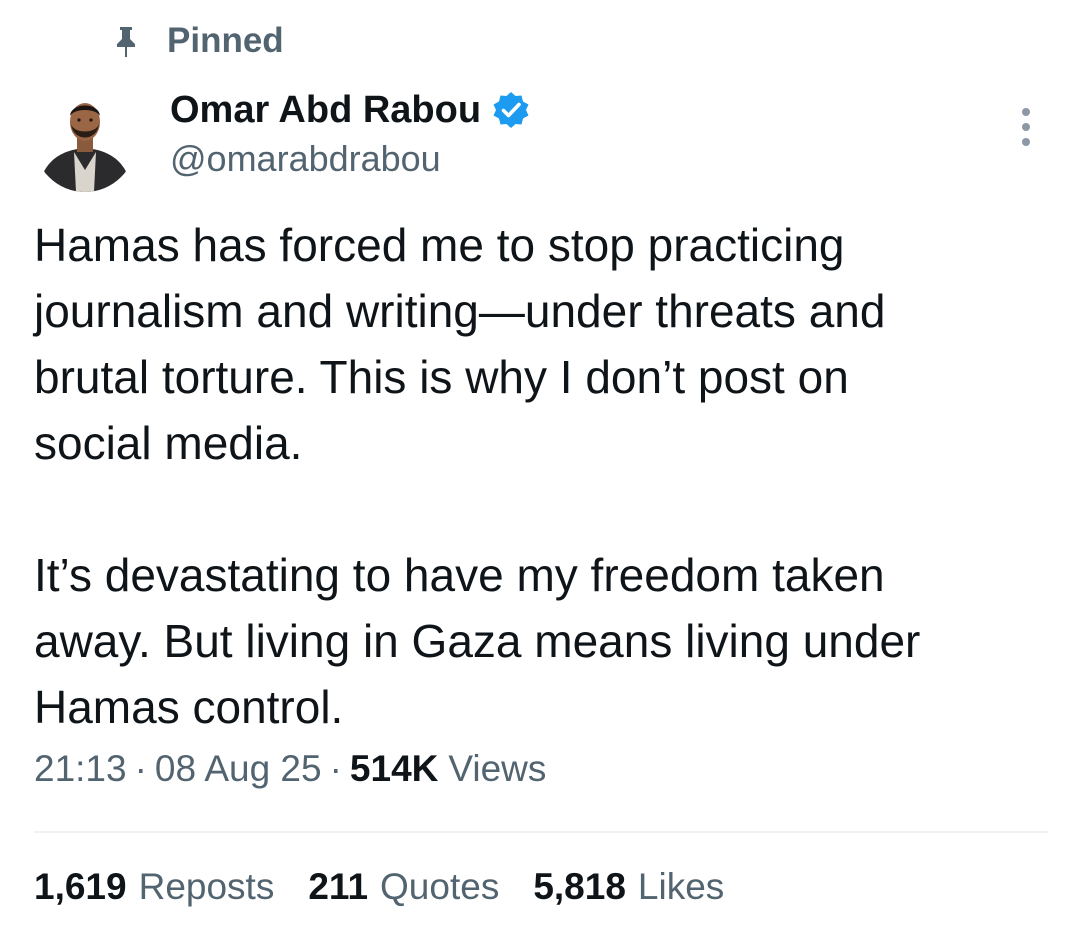 The height and width of the screenshot is (940, 1079). What do you see at coordinates (350, 159) in the screenshot?
I see `author-handle: @omarabdrabou` at bounding box center [350, 159].